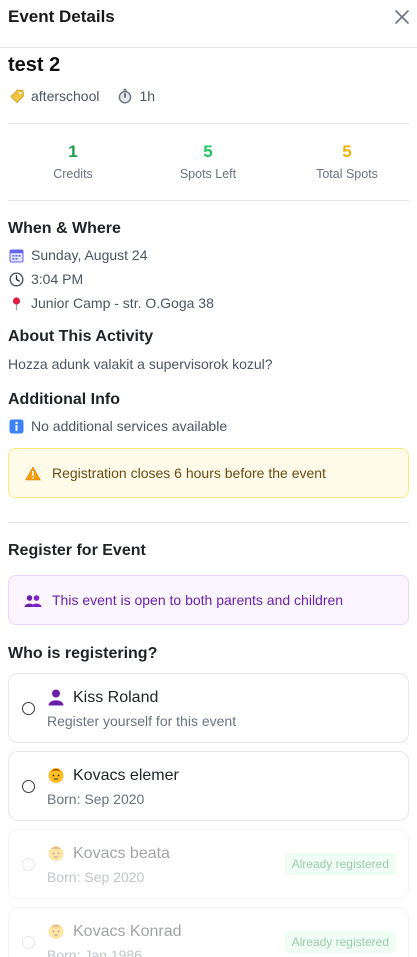 This screenshot has height=957, width=417. What do you see at coordinates (208, 174) in the screenshot?
I see `stat-spots-left-label: Spots Left` at bounding box center [208, 174].